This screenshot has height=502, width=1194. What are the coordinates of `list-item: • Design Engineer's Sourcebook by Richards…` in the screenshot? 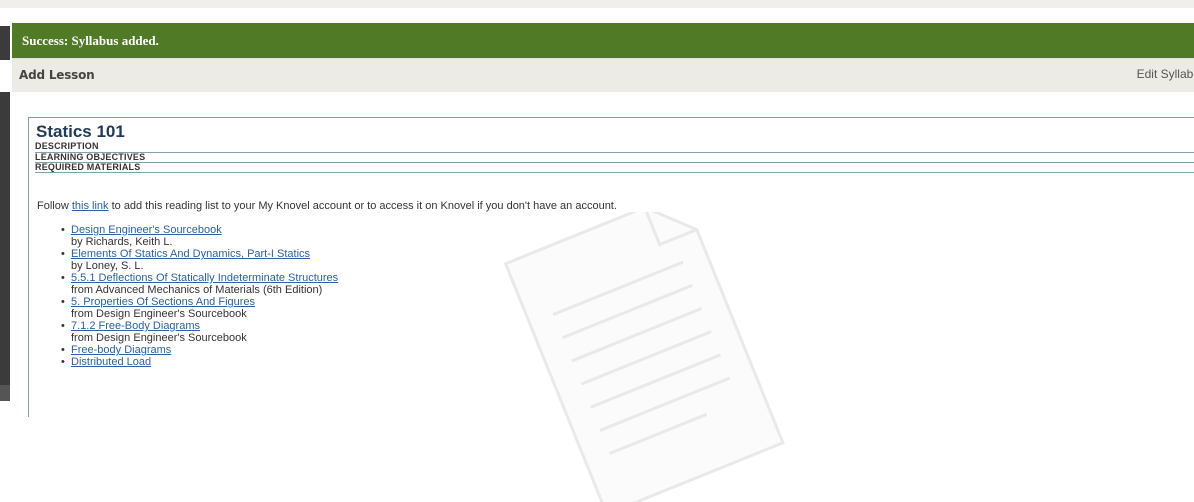 It's located at (199, 236).